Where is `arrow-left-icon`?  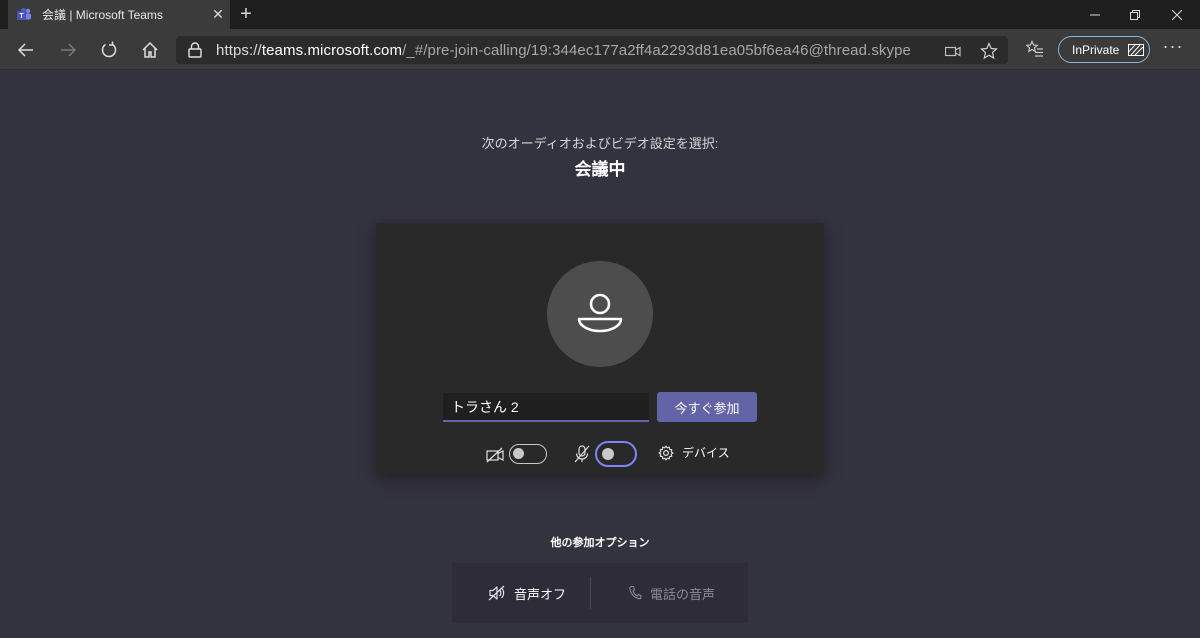
arrow-left-icon is located at coordinates (25, 50).